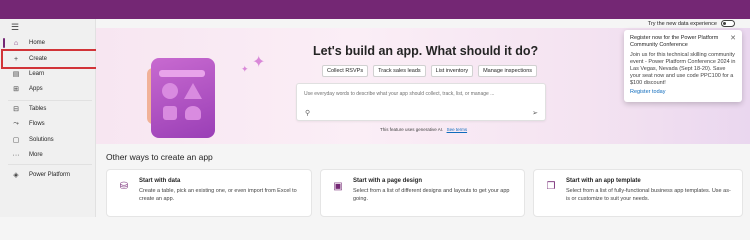 The height and width of the screenshot is (240, 750). Describe the element at coordinates (37, 74) in the screenshot. I see `sidebar-item-label: Learn` at that location.